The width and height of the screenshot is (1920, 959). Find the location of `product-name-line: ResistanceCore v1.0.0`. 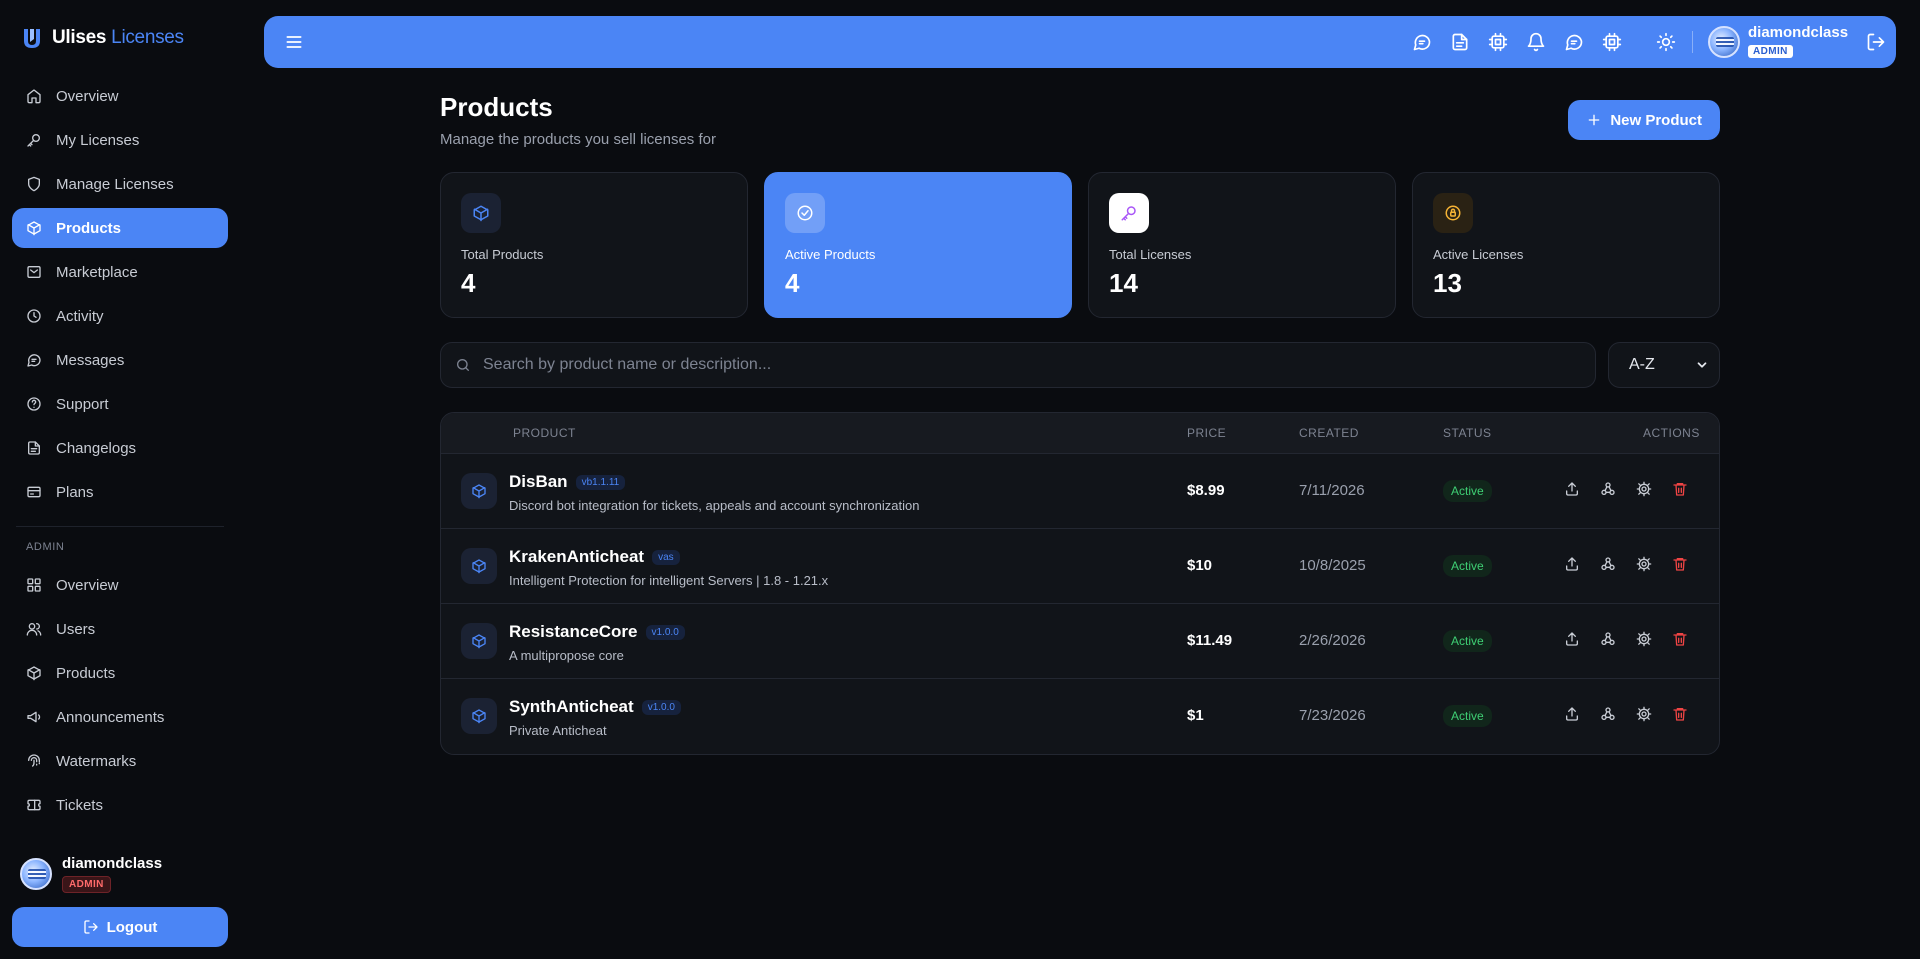

product-name-line: ResistanceCore v1.0.0 is located at coordinates (597, 632).